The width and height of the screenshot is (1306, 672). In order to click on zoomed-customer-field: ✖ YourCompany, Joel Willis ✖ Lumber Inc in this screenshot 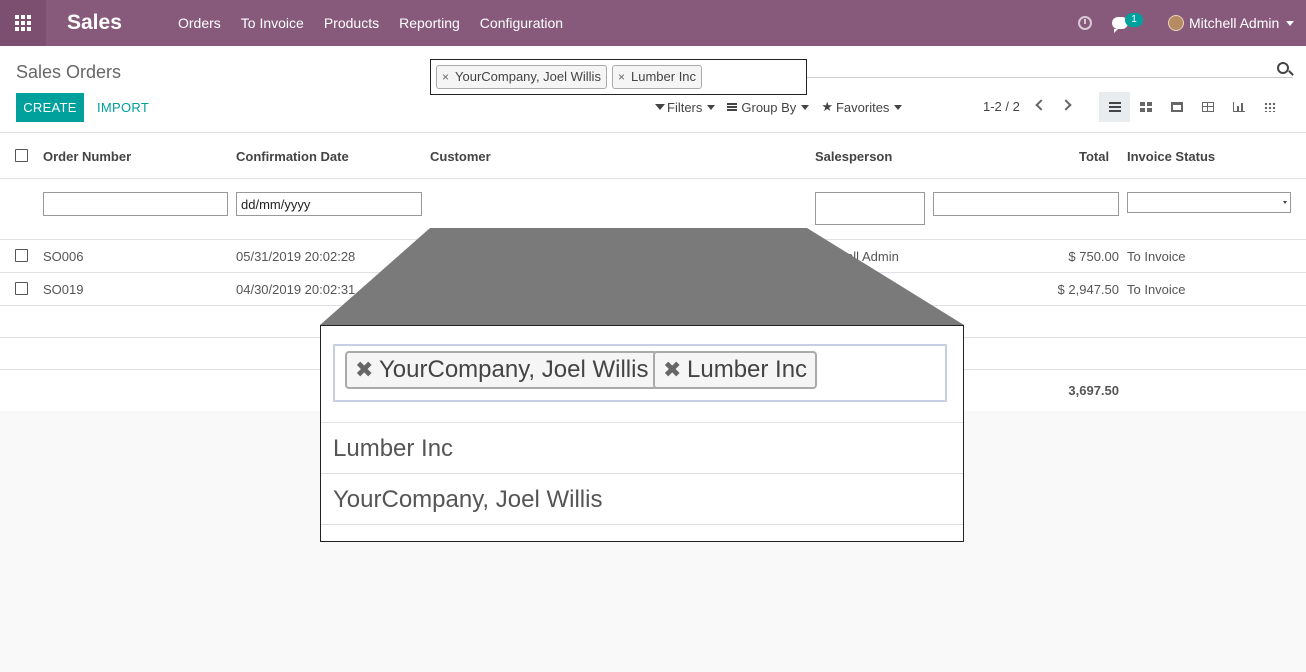, I will do `click(640, 373)`.